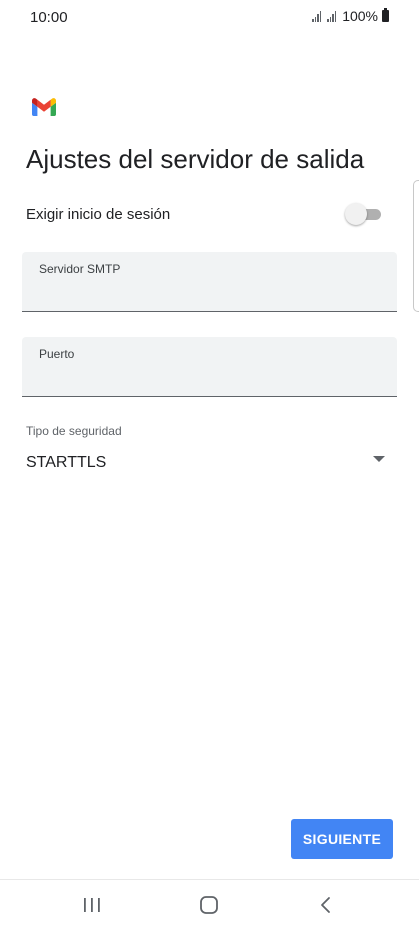  I want to click on port-label: Puerto, so click(57, 354).